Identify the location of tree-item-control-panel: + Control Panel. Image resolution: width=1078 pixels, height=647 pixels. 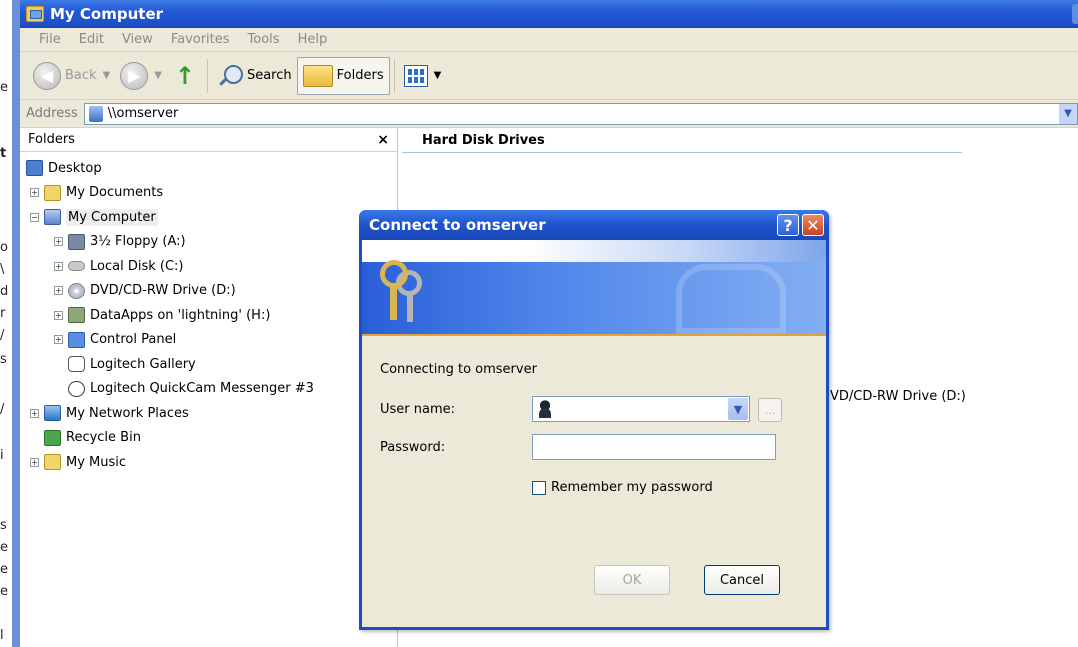
(208, 340).